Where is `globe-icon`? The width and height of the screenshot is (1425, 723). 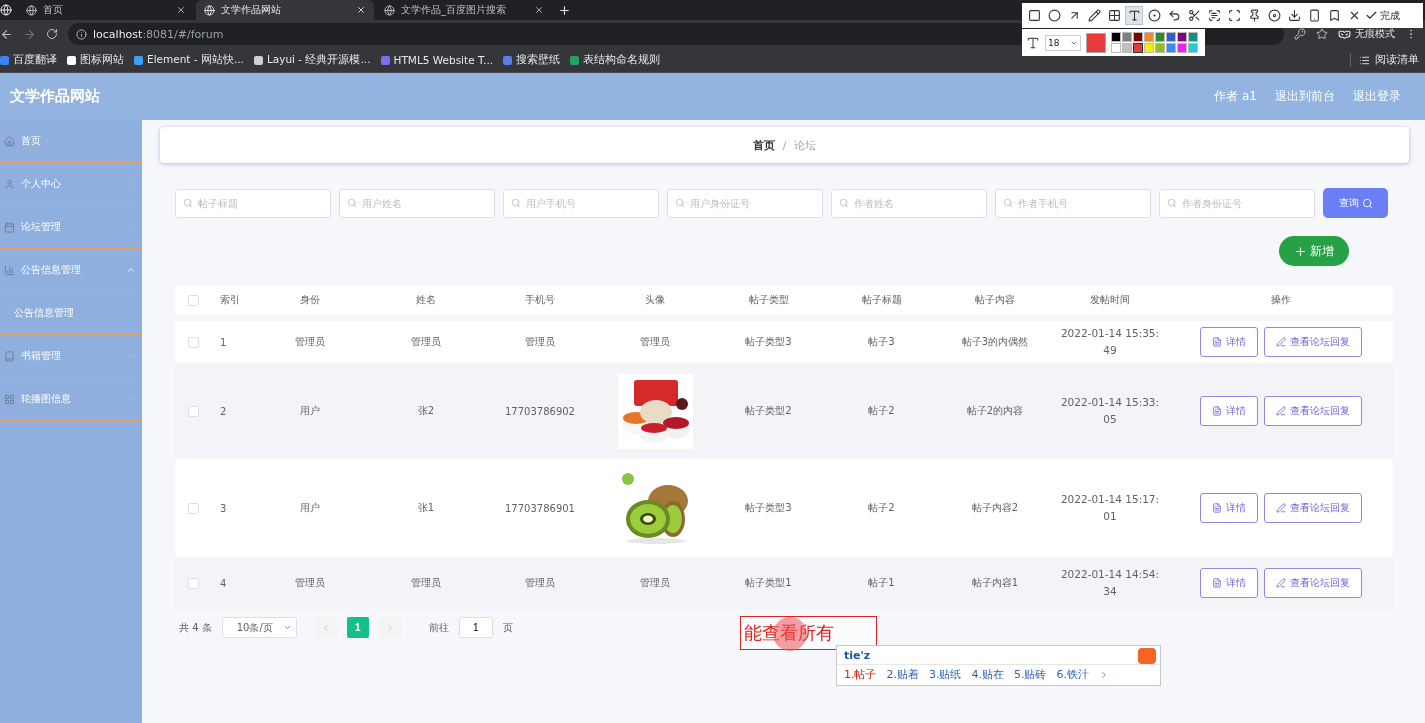
globe-icon is located at coordinates (6, 10).